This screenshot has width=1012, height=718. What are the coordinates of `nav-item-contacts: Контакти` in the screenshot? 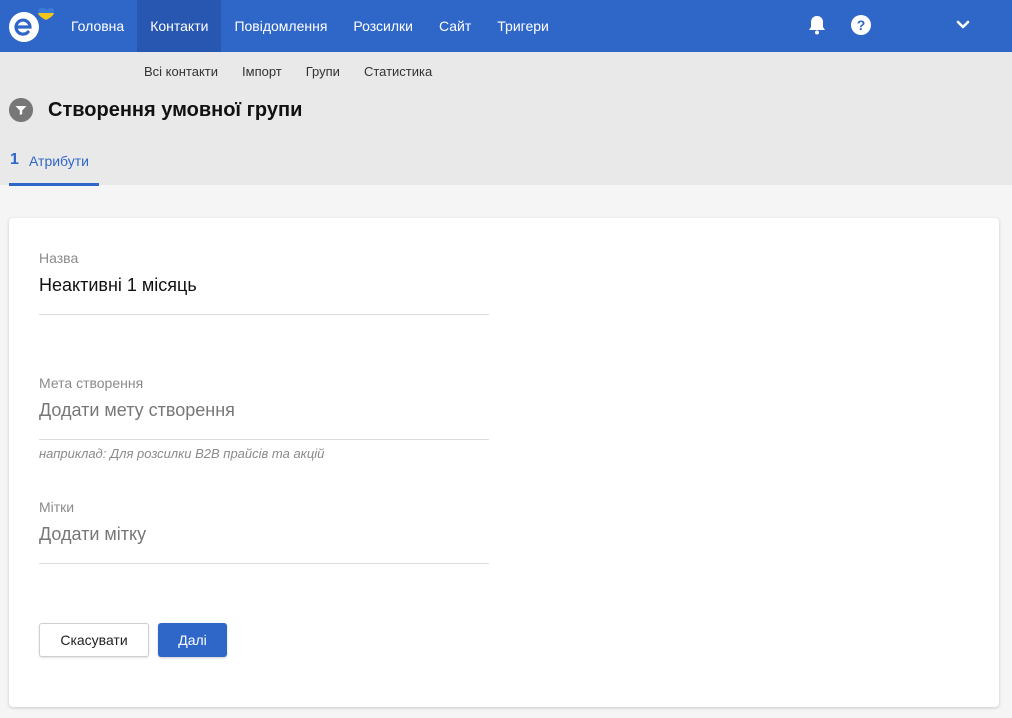 It's located at (179, 26).